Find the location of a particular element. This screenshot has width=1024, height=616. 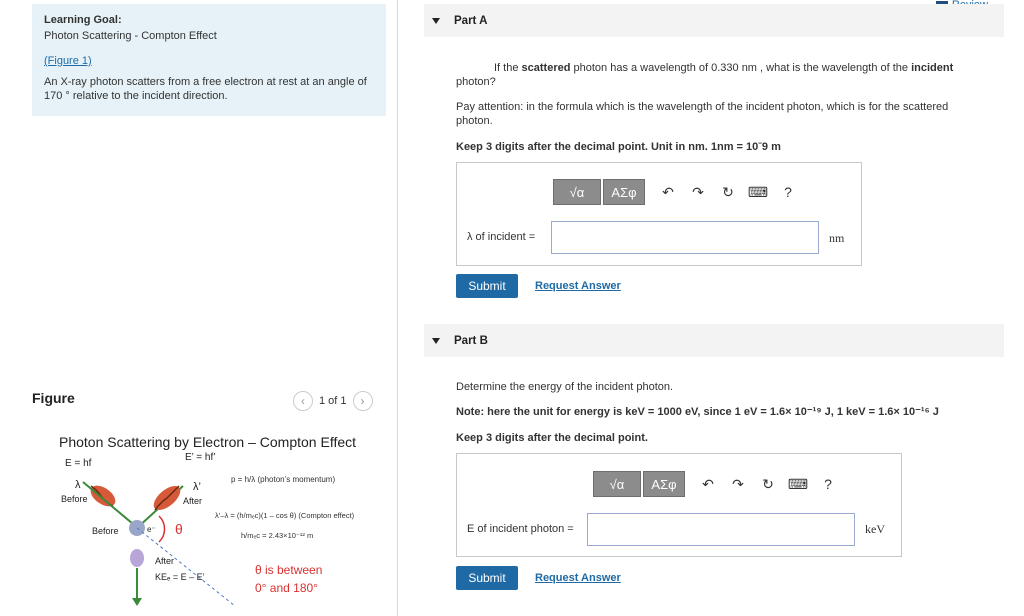

part-a-toolbar: √α ΑΣφ ↶ ↷ ↻ ⌨ ? is located at coordinates (678, 192).